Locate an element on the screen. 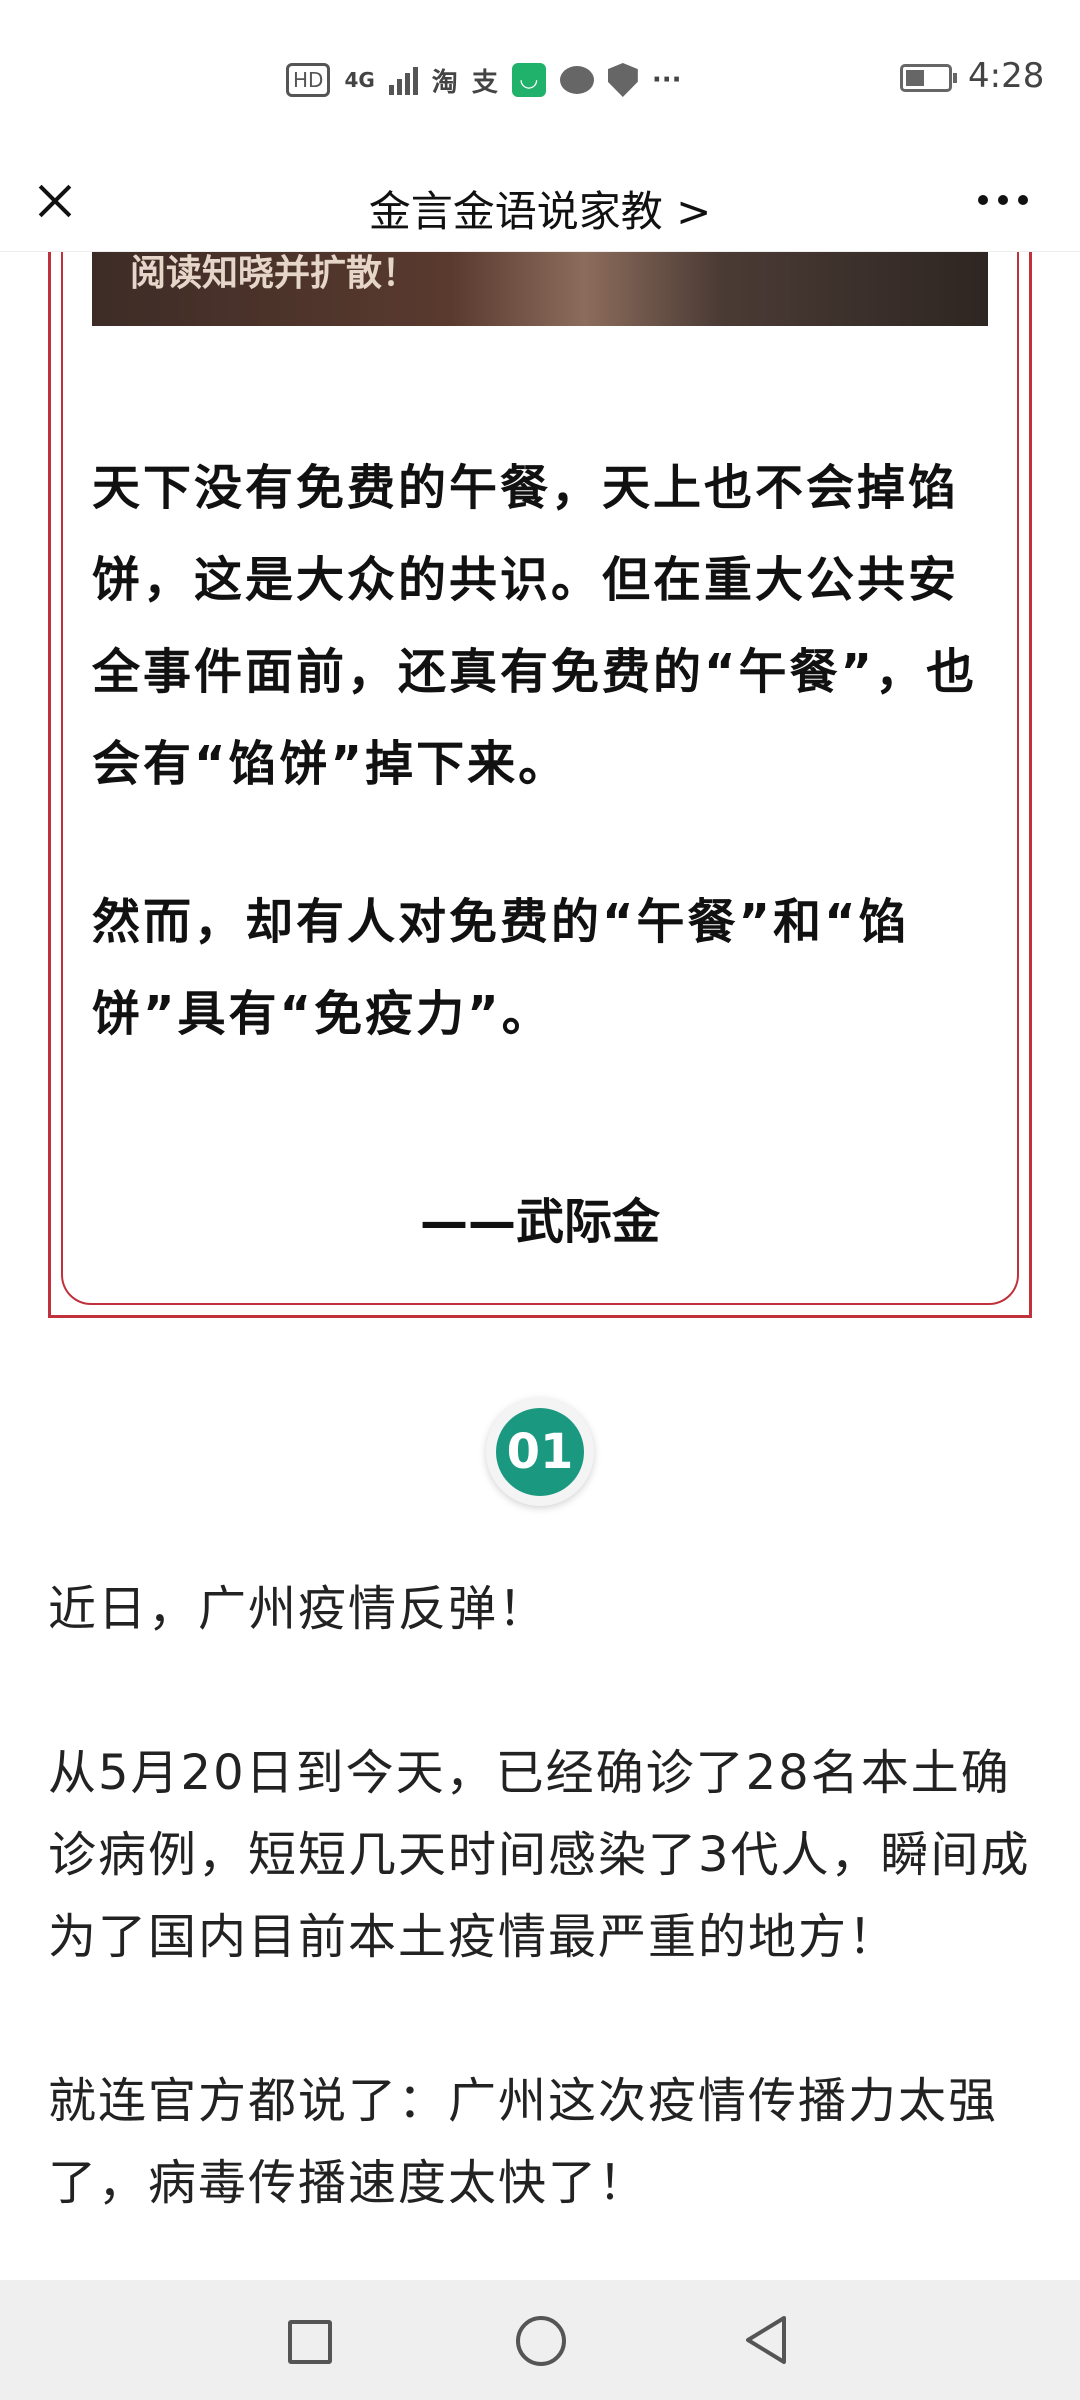 Image resolution: width=1080 pixels, height=2400 pixels. status-icons: HD 4G 淘 支 ◡ ··· is located at coordinates (483, 80).